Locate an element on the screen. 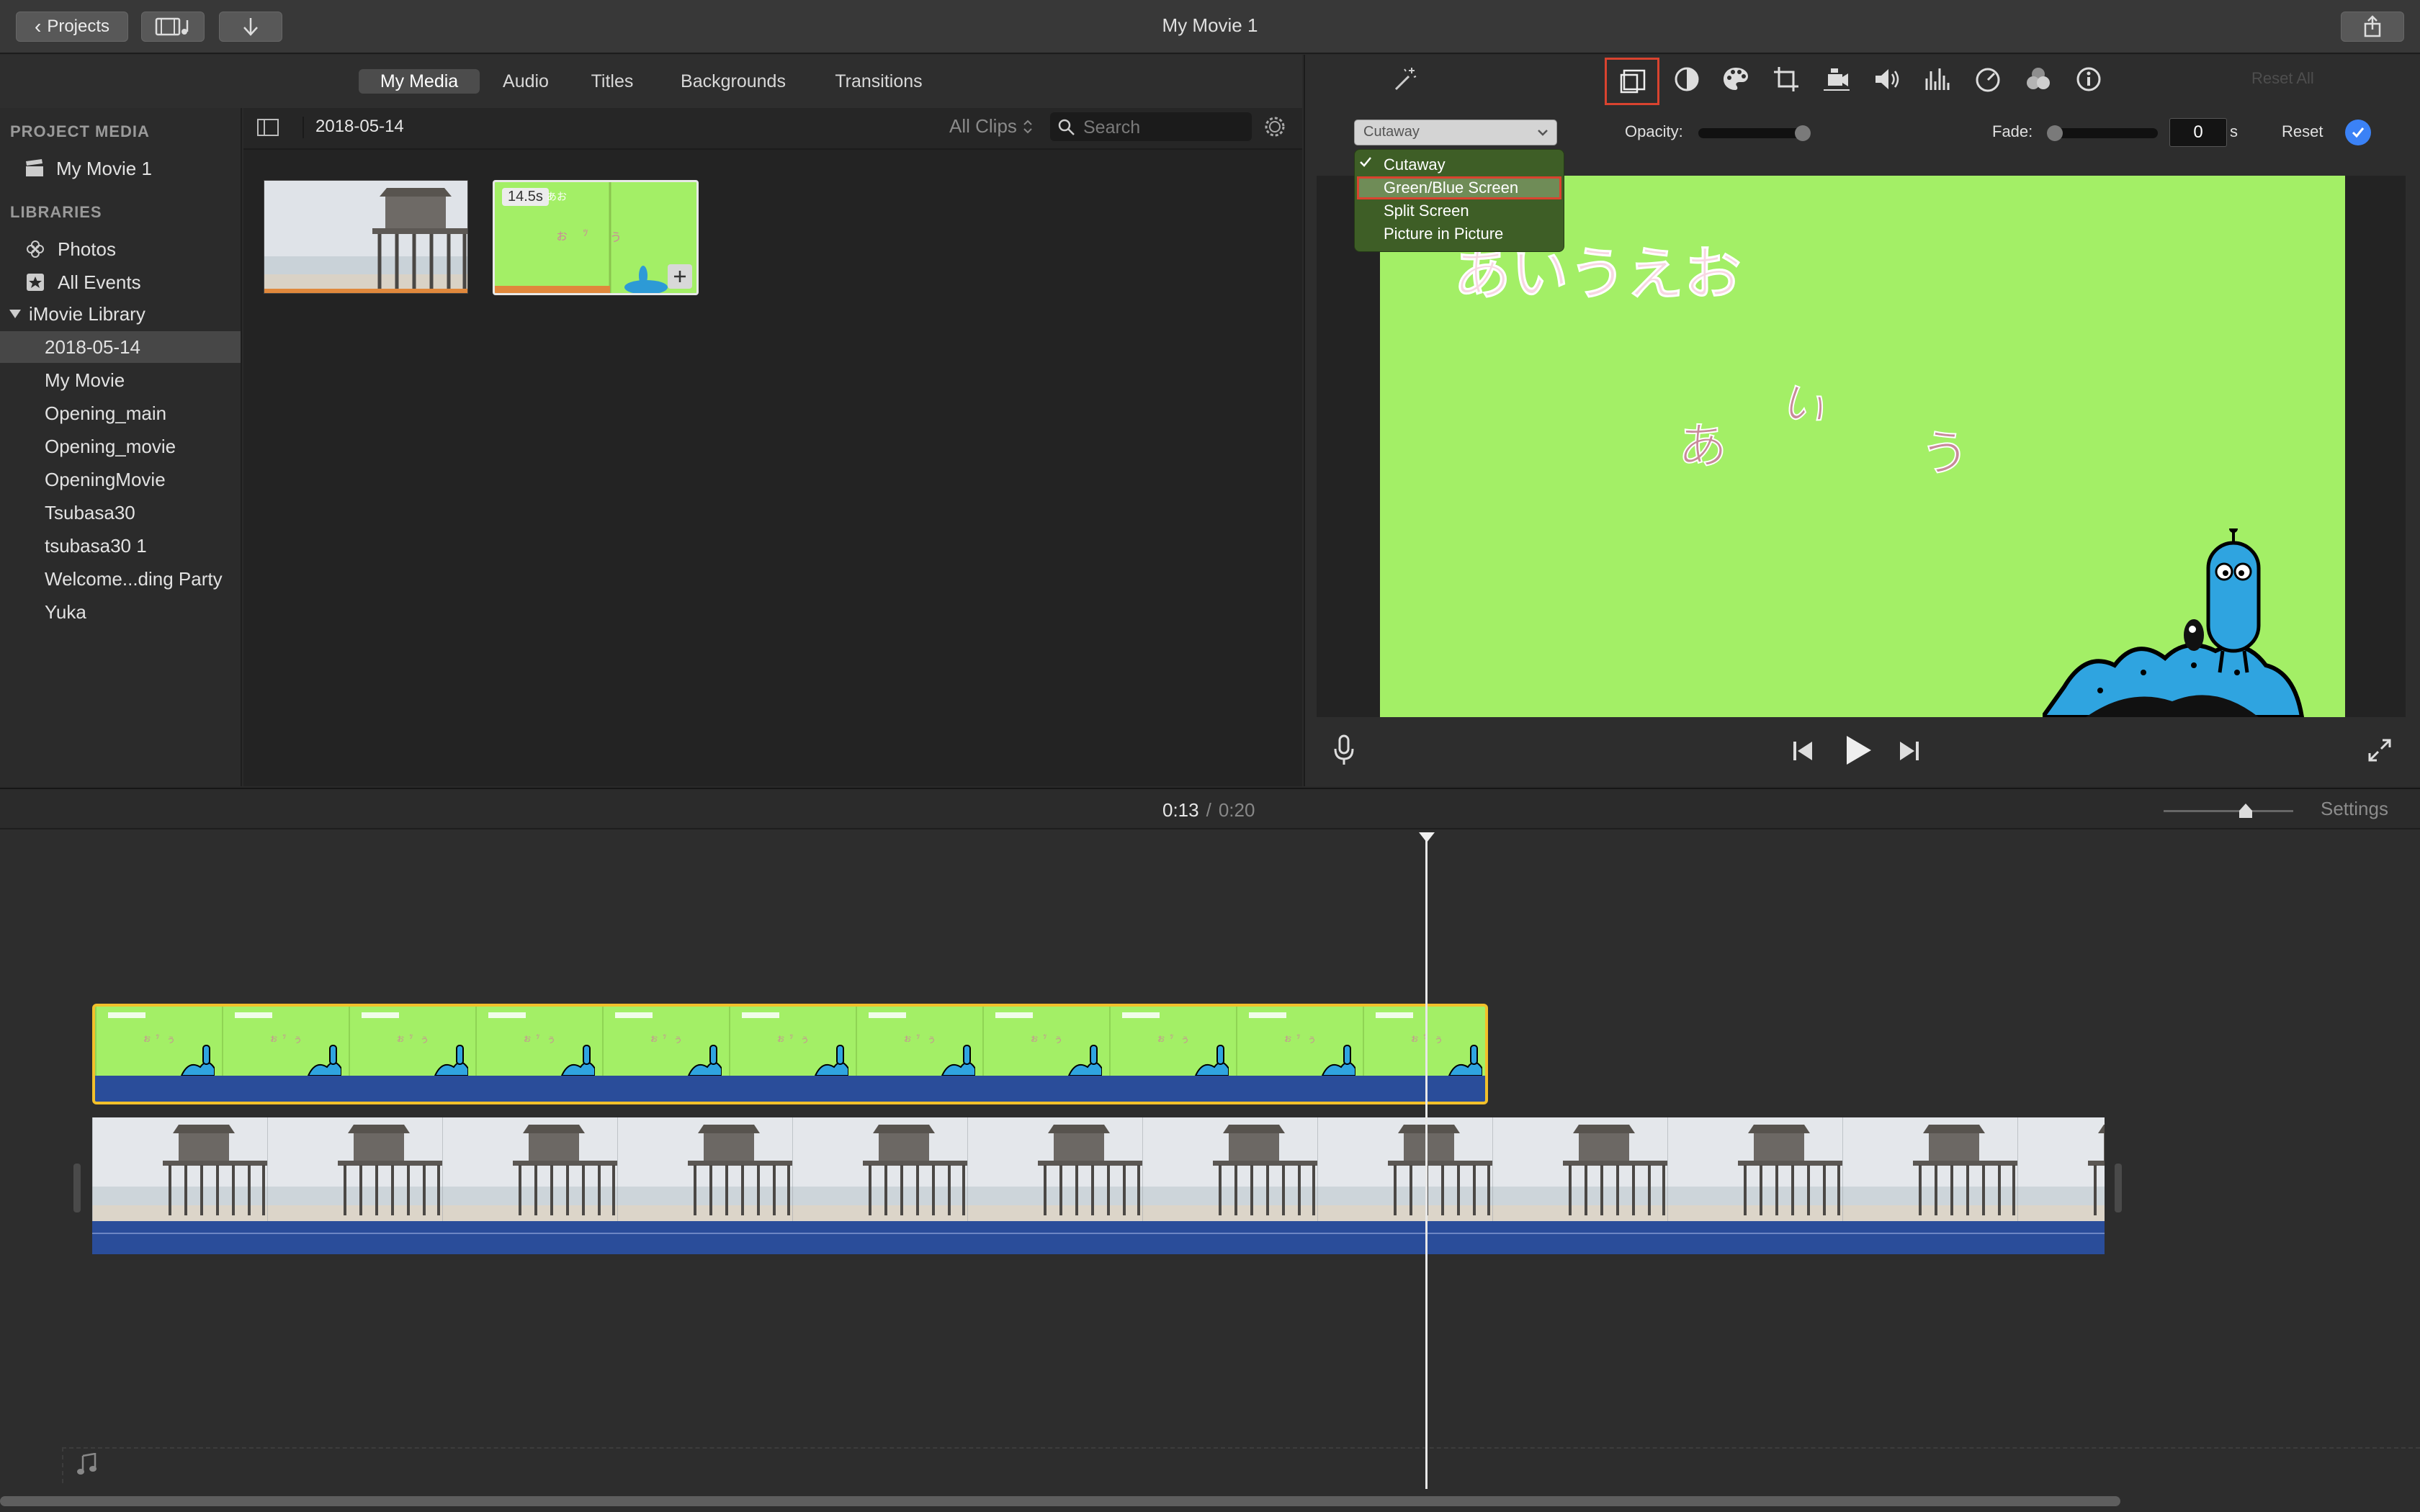  libraries-heading: LIBRARIES is located at coordinates (56, 212).